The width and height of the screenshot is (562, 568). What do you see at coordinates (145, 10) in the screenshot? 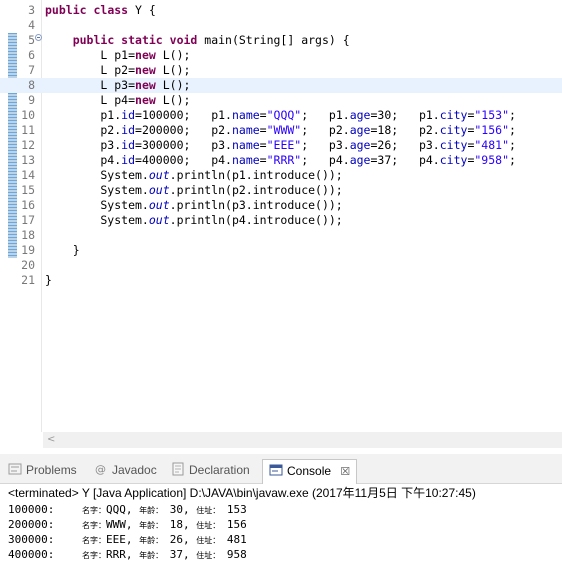
I see `code-token: Y {` at bounding box center [145, 10].